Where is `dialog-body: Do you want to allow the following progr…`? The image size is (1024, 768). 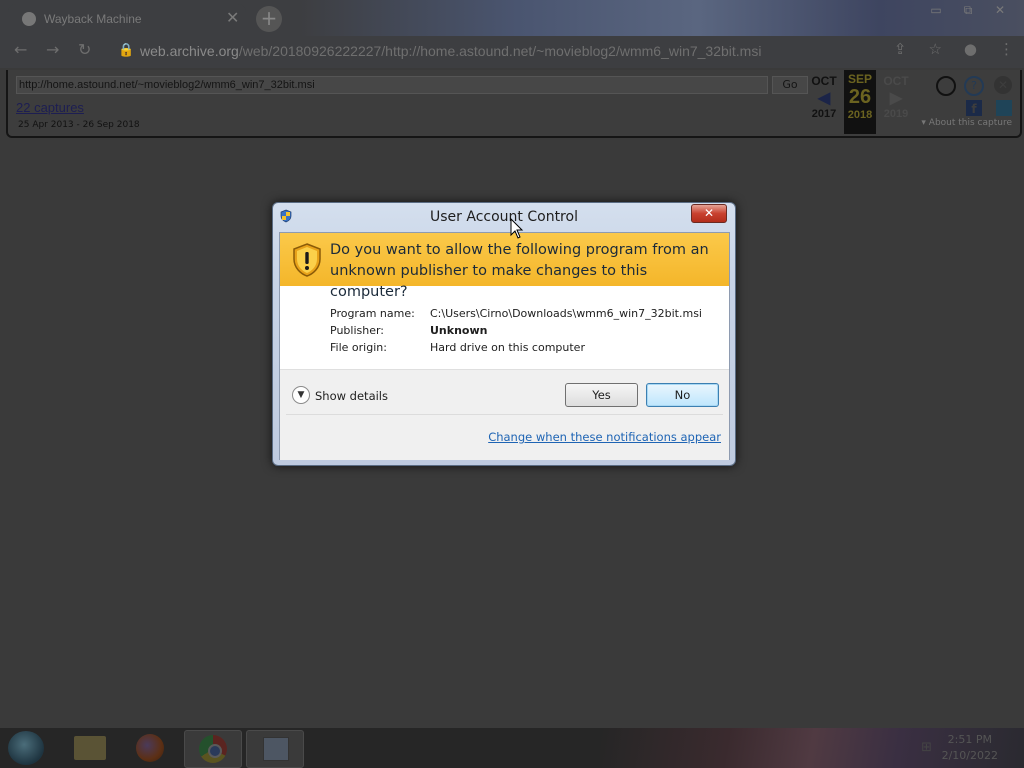 dialog-body: Do you want to allow the following progr… is located at coordinates (504, 346).